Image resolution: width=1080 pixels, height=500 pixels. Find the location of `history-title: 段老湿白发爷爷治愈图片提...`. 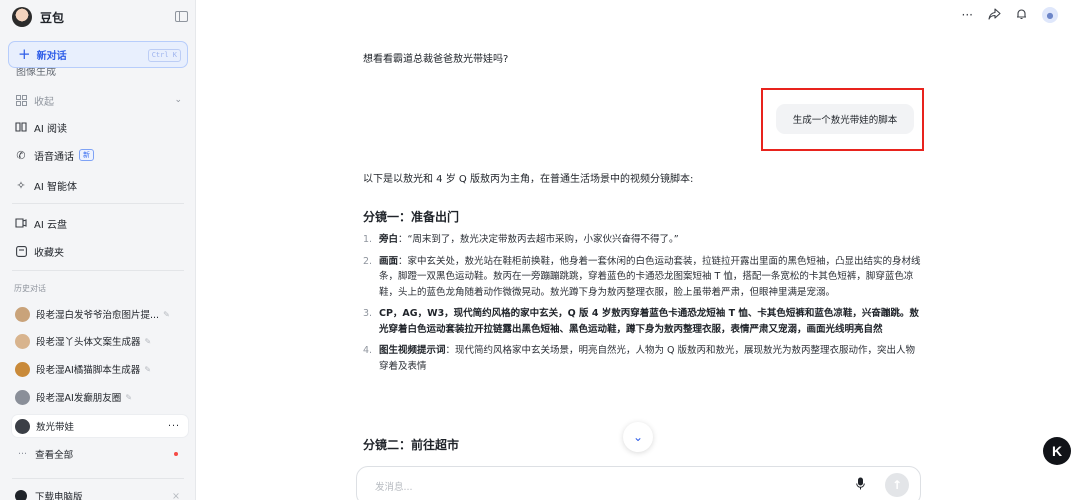

history-title: 段老湿白发爷爷治愈图片提... is located at coordinates (98, 315).